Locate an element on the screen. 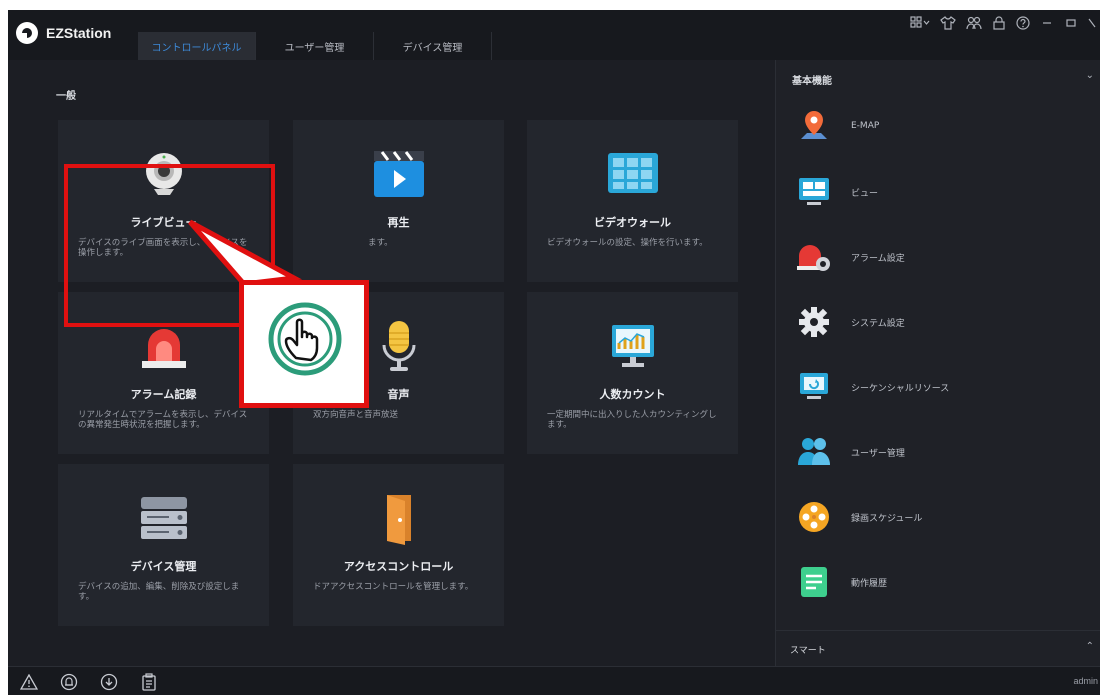 This screenshot has height=695, width=1100. sidebar-item-label: システム設定 is located at coordinates (878, 324).